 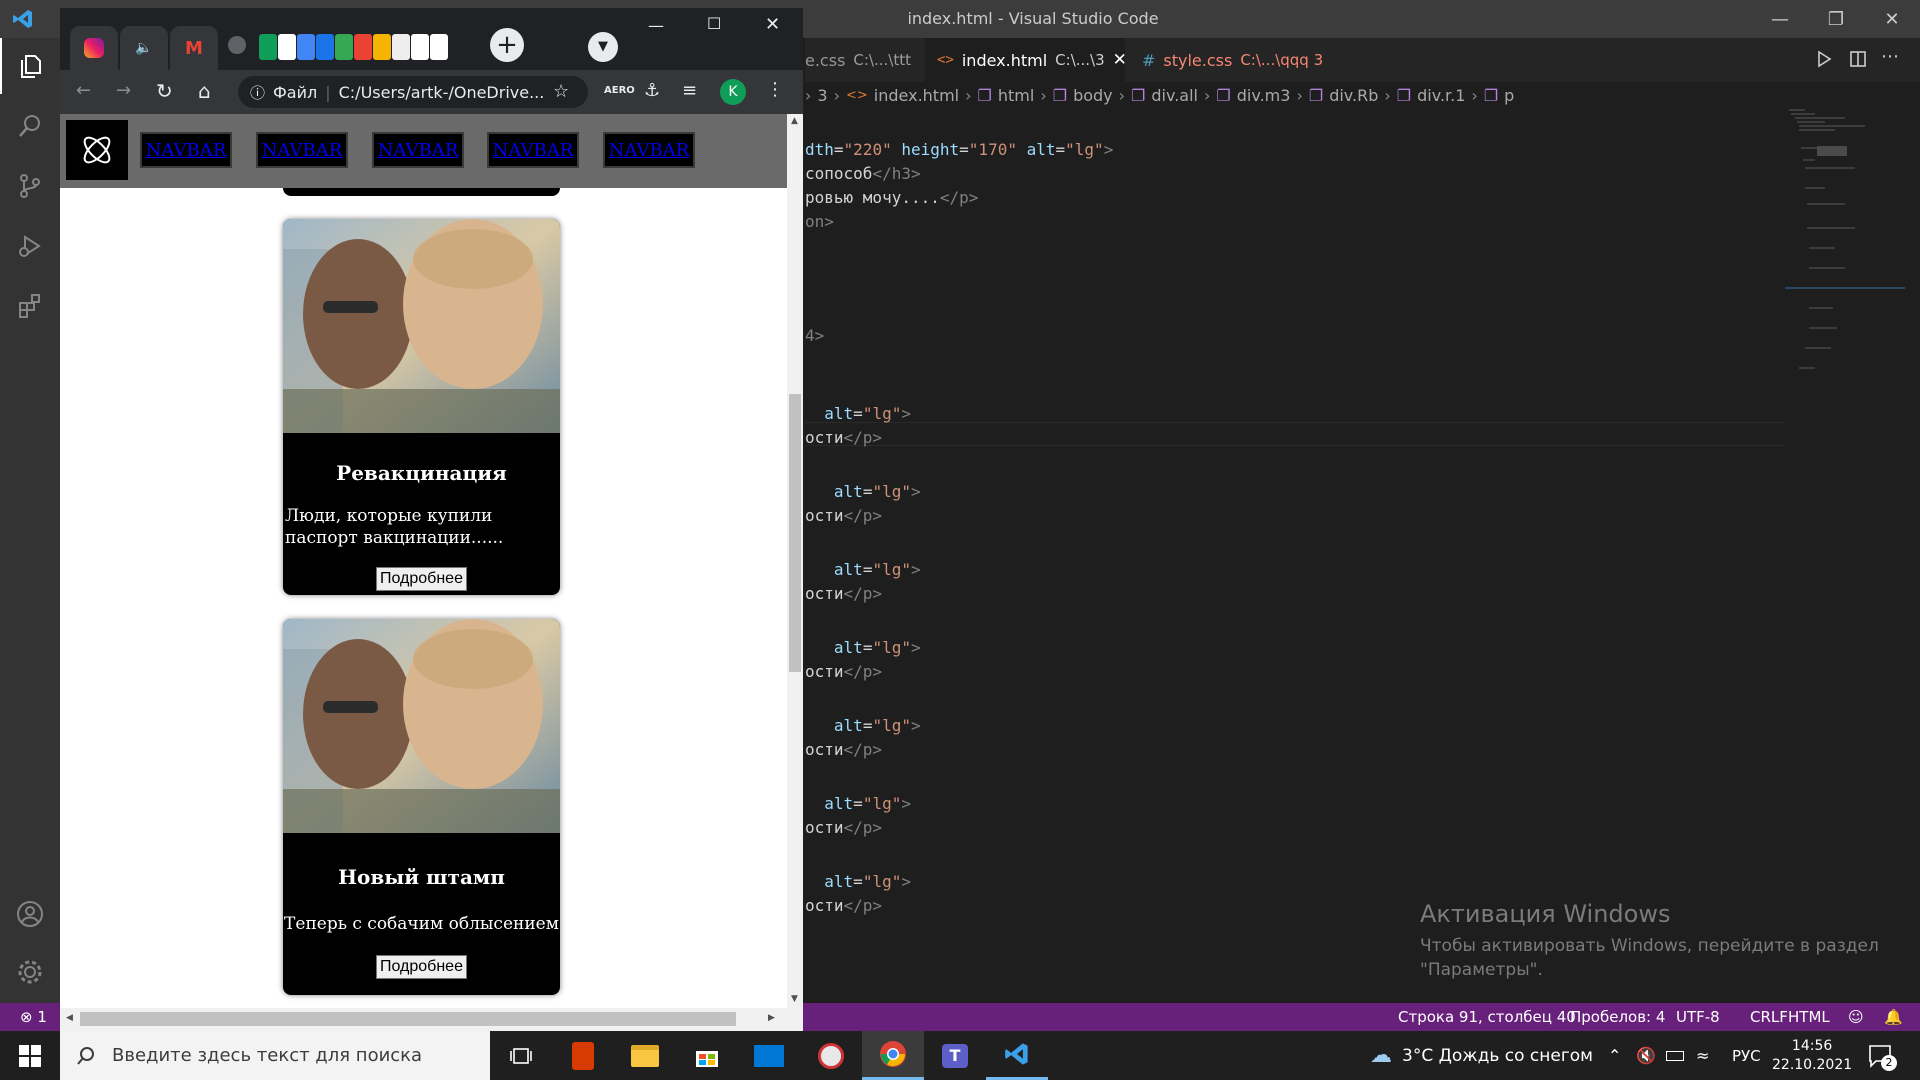 What do you see at coordinates (194, 48) in the screenshot?
I see `tab-gmail: M` at bounding box center [194, 48].